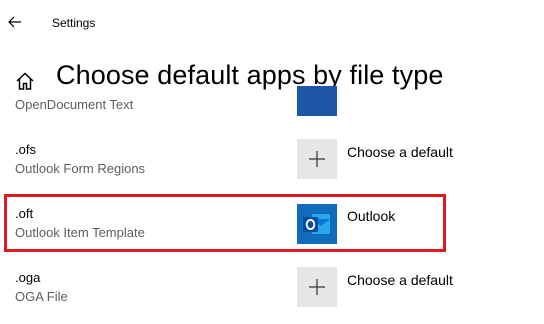  I want to click on file-extension: .ofs, so click(25, 149).